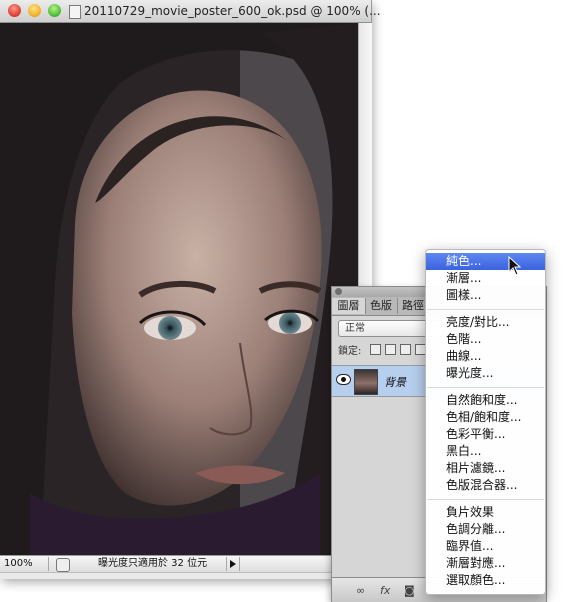  Describe the element at coordinates (381, 306) in the screenshot. I see `tab-channels: 色版` at that location.